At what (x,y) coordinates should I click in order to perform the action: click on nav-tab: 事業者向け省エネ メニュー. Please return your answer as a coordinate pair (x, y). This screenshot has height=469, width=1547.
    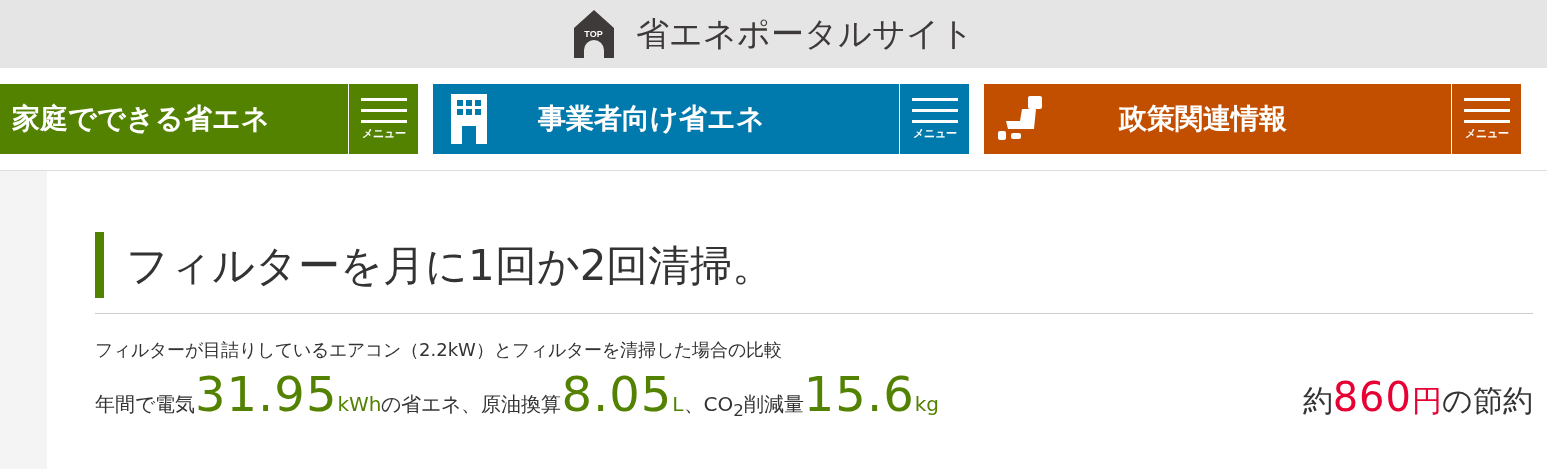
    Looking at the image, I should click on (701, 119).